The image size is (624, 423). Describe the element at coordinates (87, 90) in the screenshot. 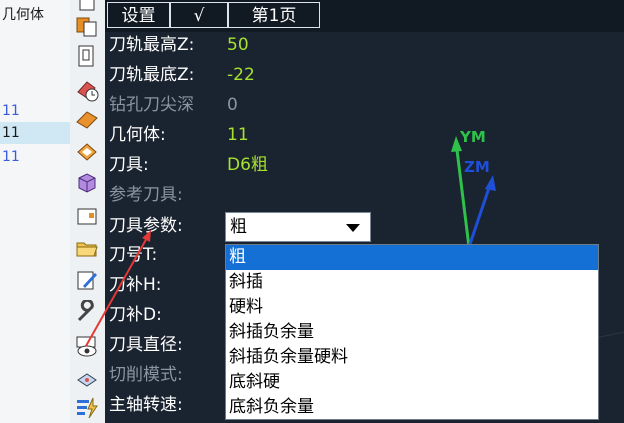

I see `clock-icon` at that location.